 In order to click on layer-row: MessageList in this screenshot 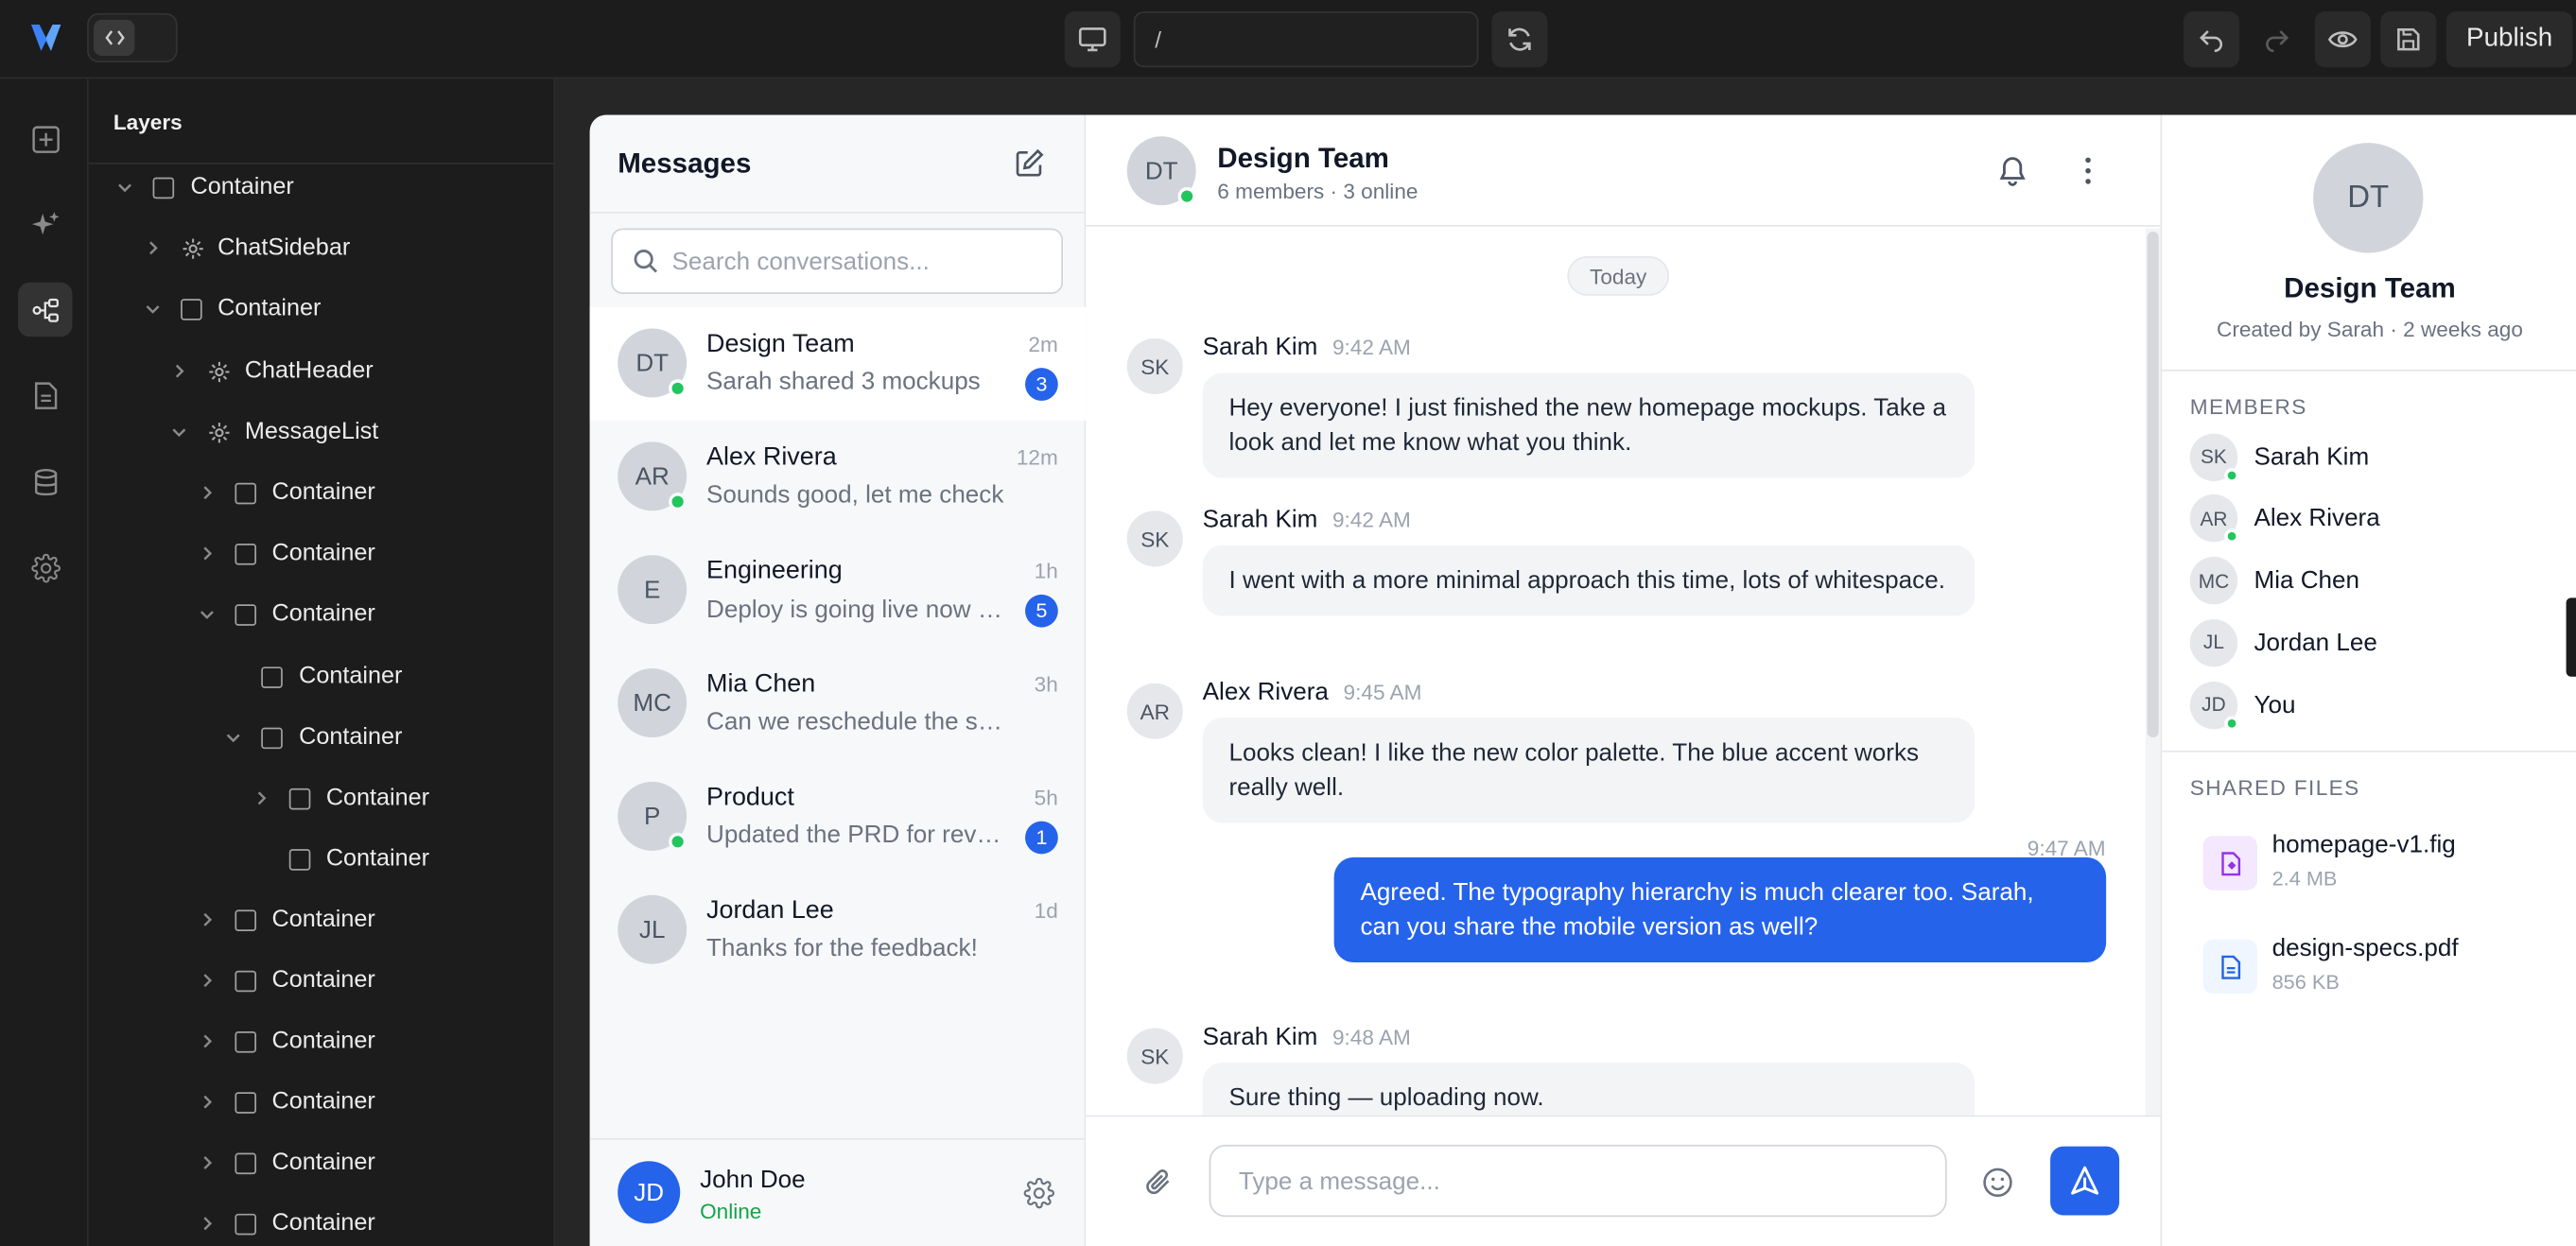, I will do `click(271, 431)`.